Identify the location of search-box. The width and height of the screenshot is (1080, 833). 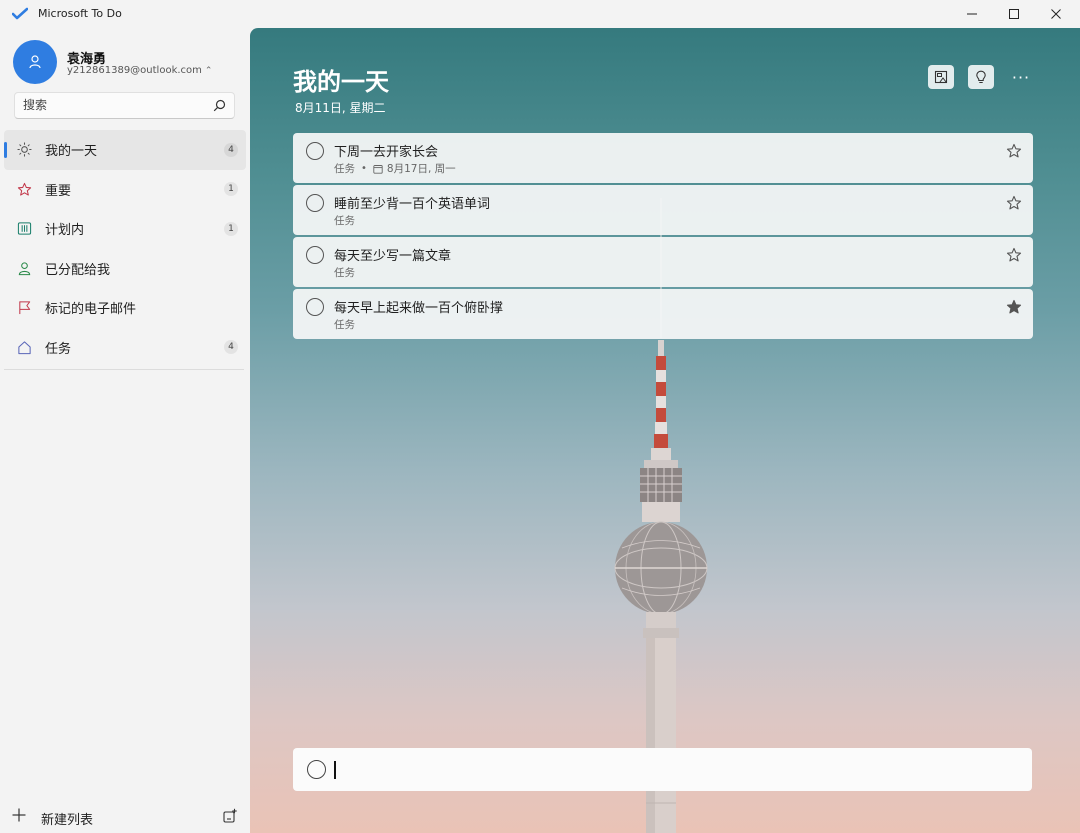
(124, 105).